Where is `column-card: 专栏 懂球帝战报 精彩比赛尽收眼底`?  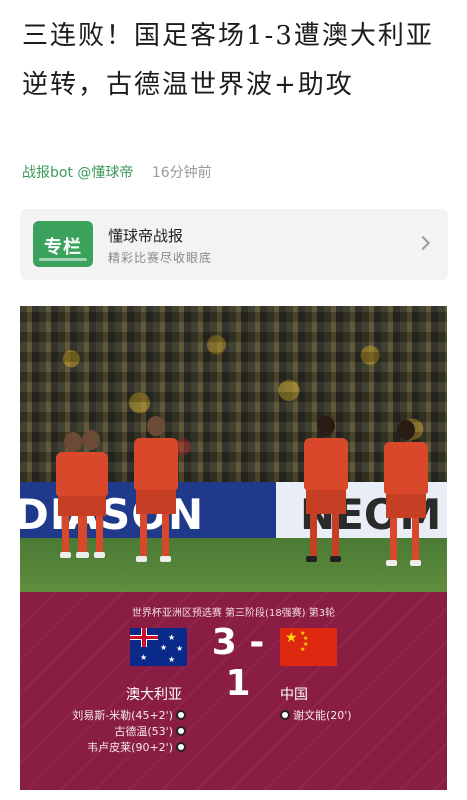
column-card: 专栏 懂球帝战报 精彩比赛尽收眼底 is located at coordinates (234, 244).